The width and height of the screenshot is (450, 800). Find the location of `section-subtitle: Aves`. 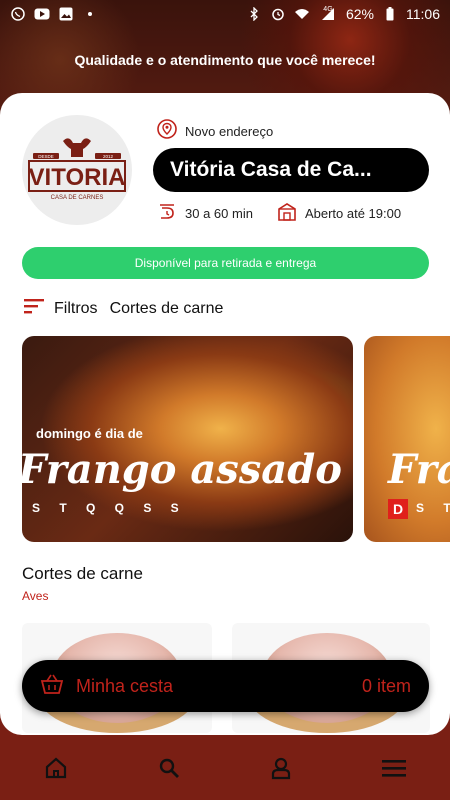

section-subtitle: Aves is located at coordinates (35, 596).